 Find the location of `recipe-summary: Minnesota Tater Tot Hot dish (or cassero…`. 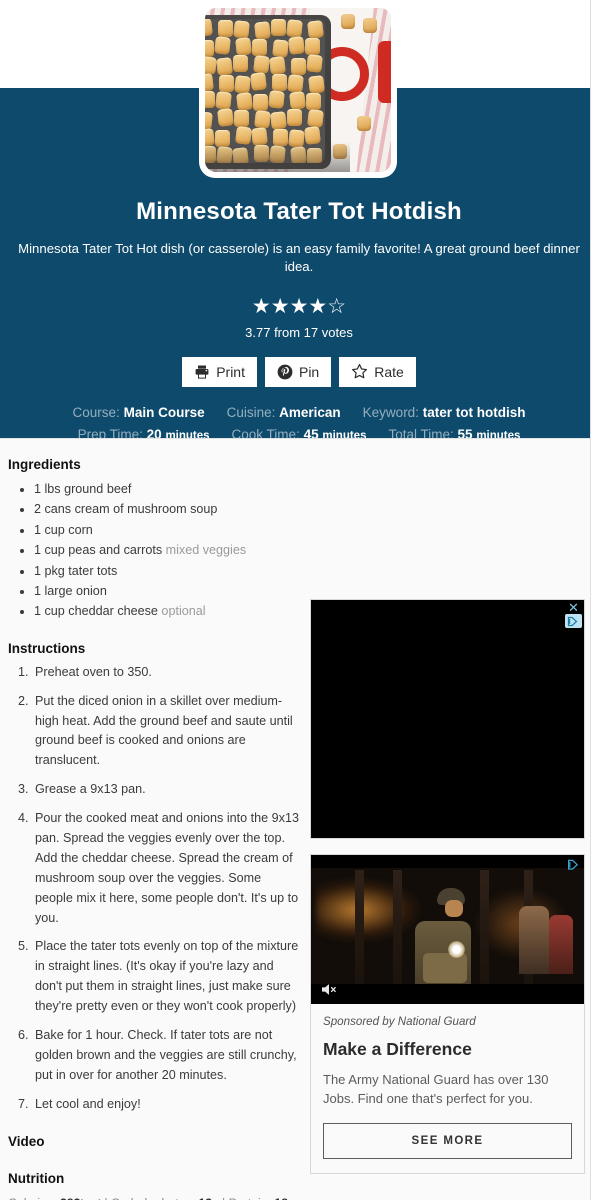

recipe-summary: Minnesota Tater Tot Hot dish (or cassero… is located at coordinates (299, 257).